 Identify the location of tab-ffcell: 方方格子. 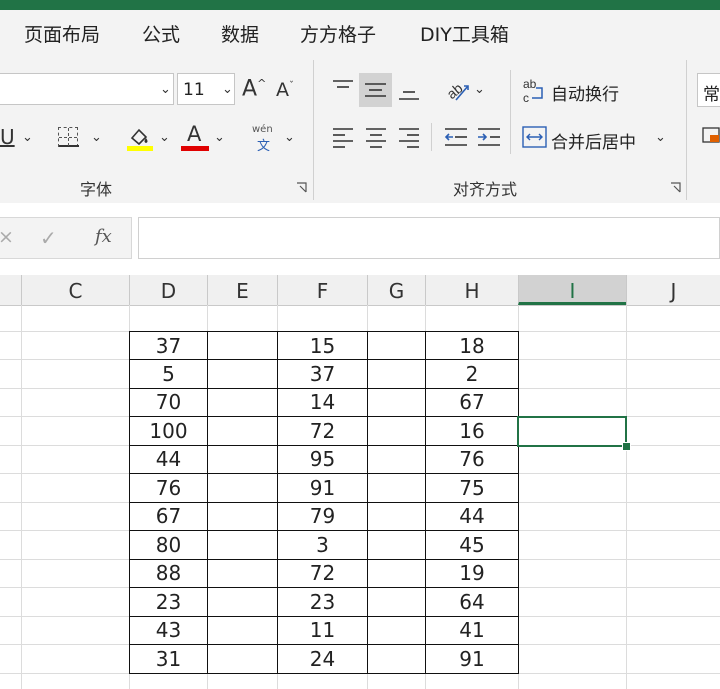
(338, 33).